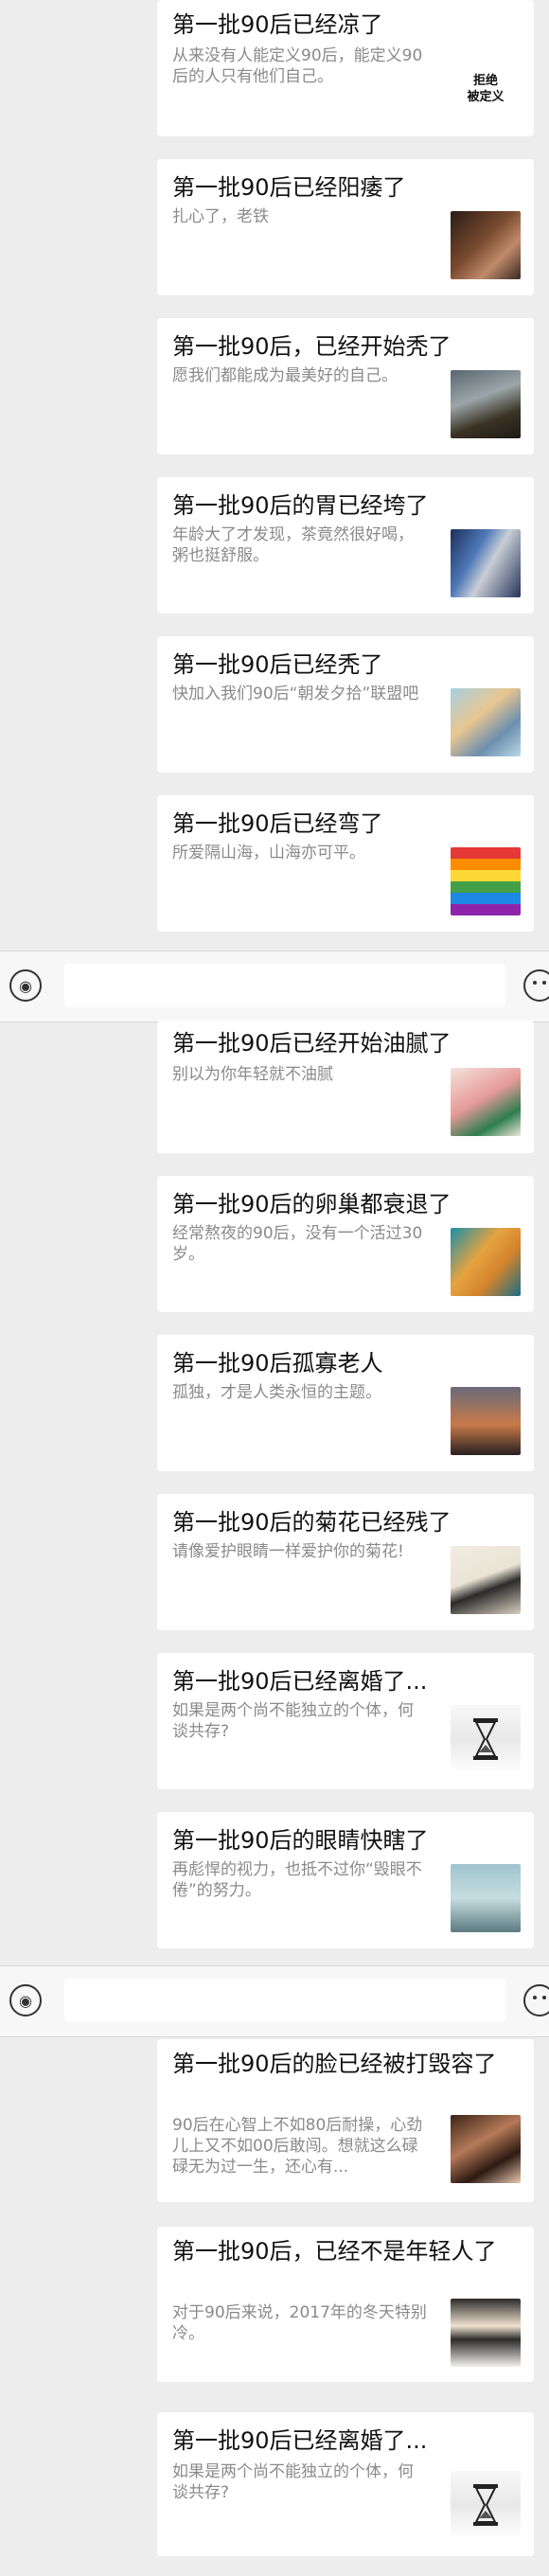 The width and height of the screenshot is (549, 2576). What do you see at coordinates (220, 217) in the screenshot?
I see `article-desc: 扎心了，老铁` at bounding box center [220, 217].